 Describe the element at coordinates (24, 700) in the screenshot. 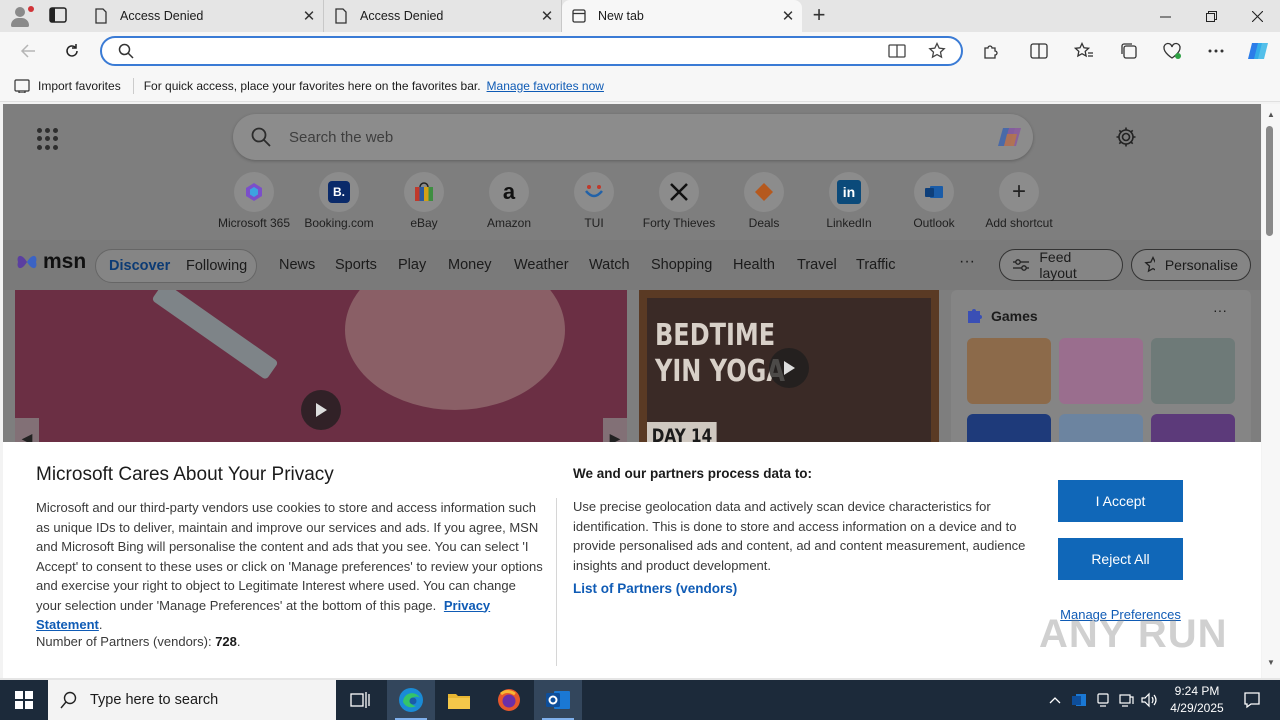

I see `start-button` at that location.